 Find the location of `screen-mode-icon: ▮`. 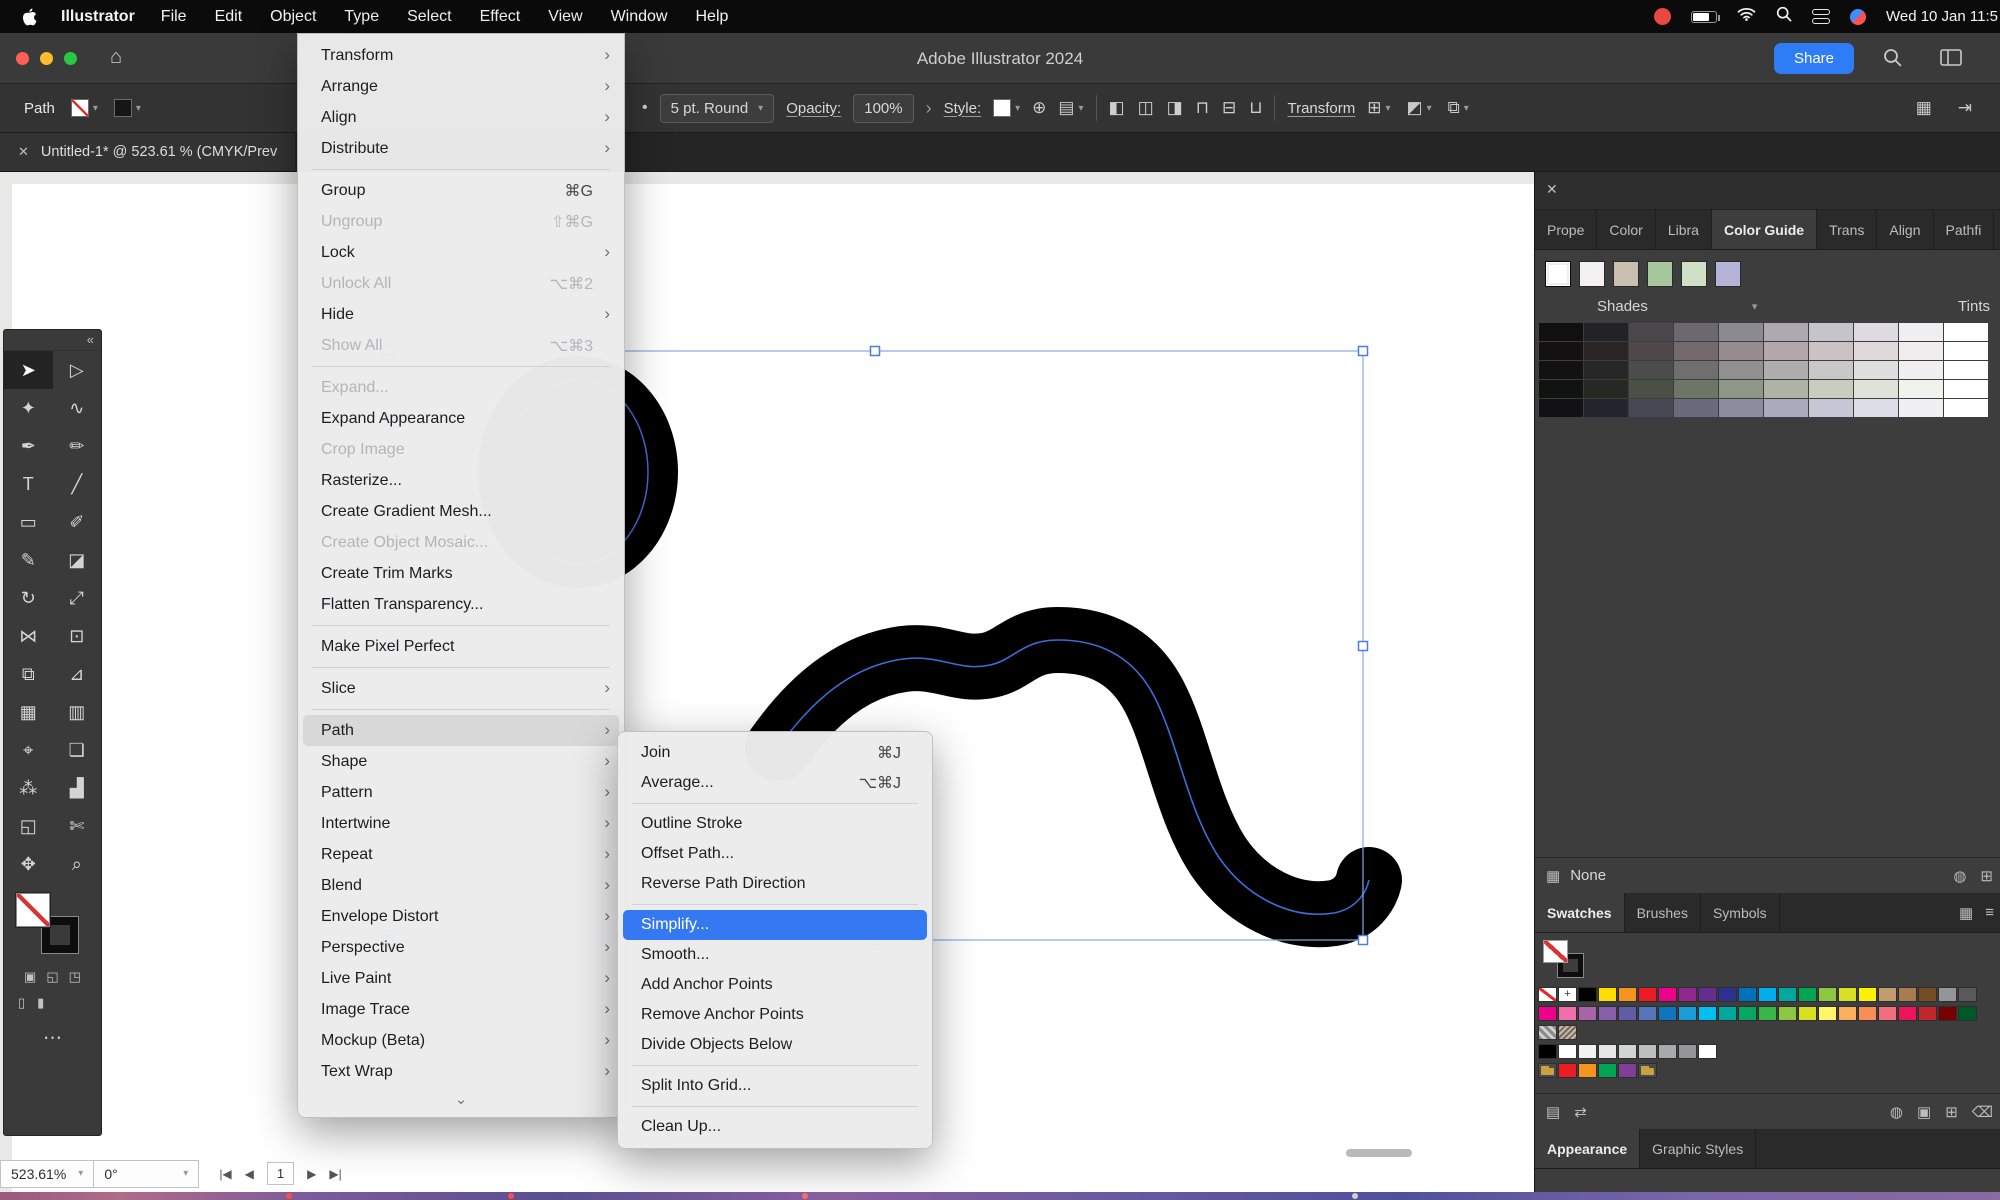

screen-mode-icon: ▮ is located at coordinates (40, 1003).